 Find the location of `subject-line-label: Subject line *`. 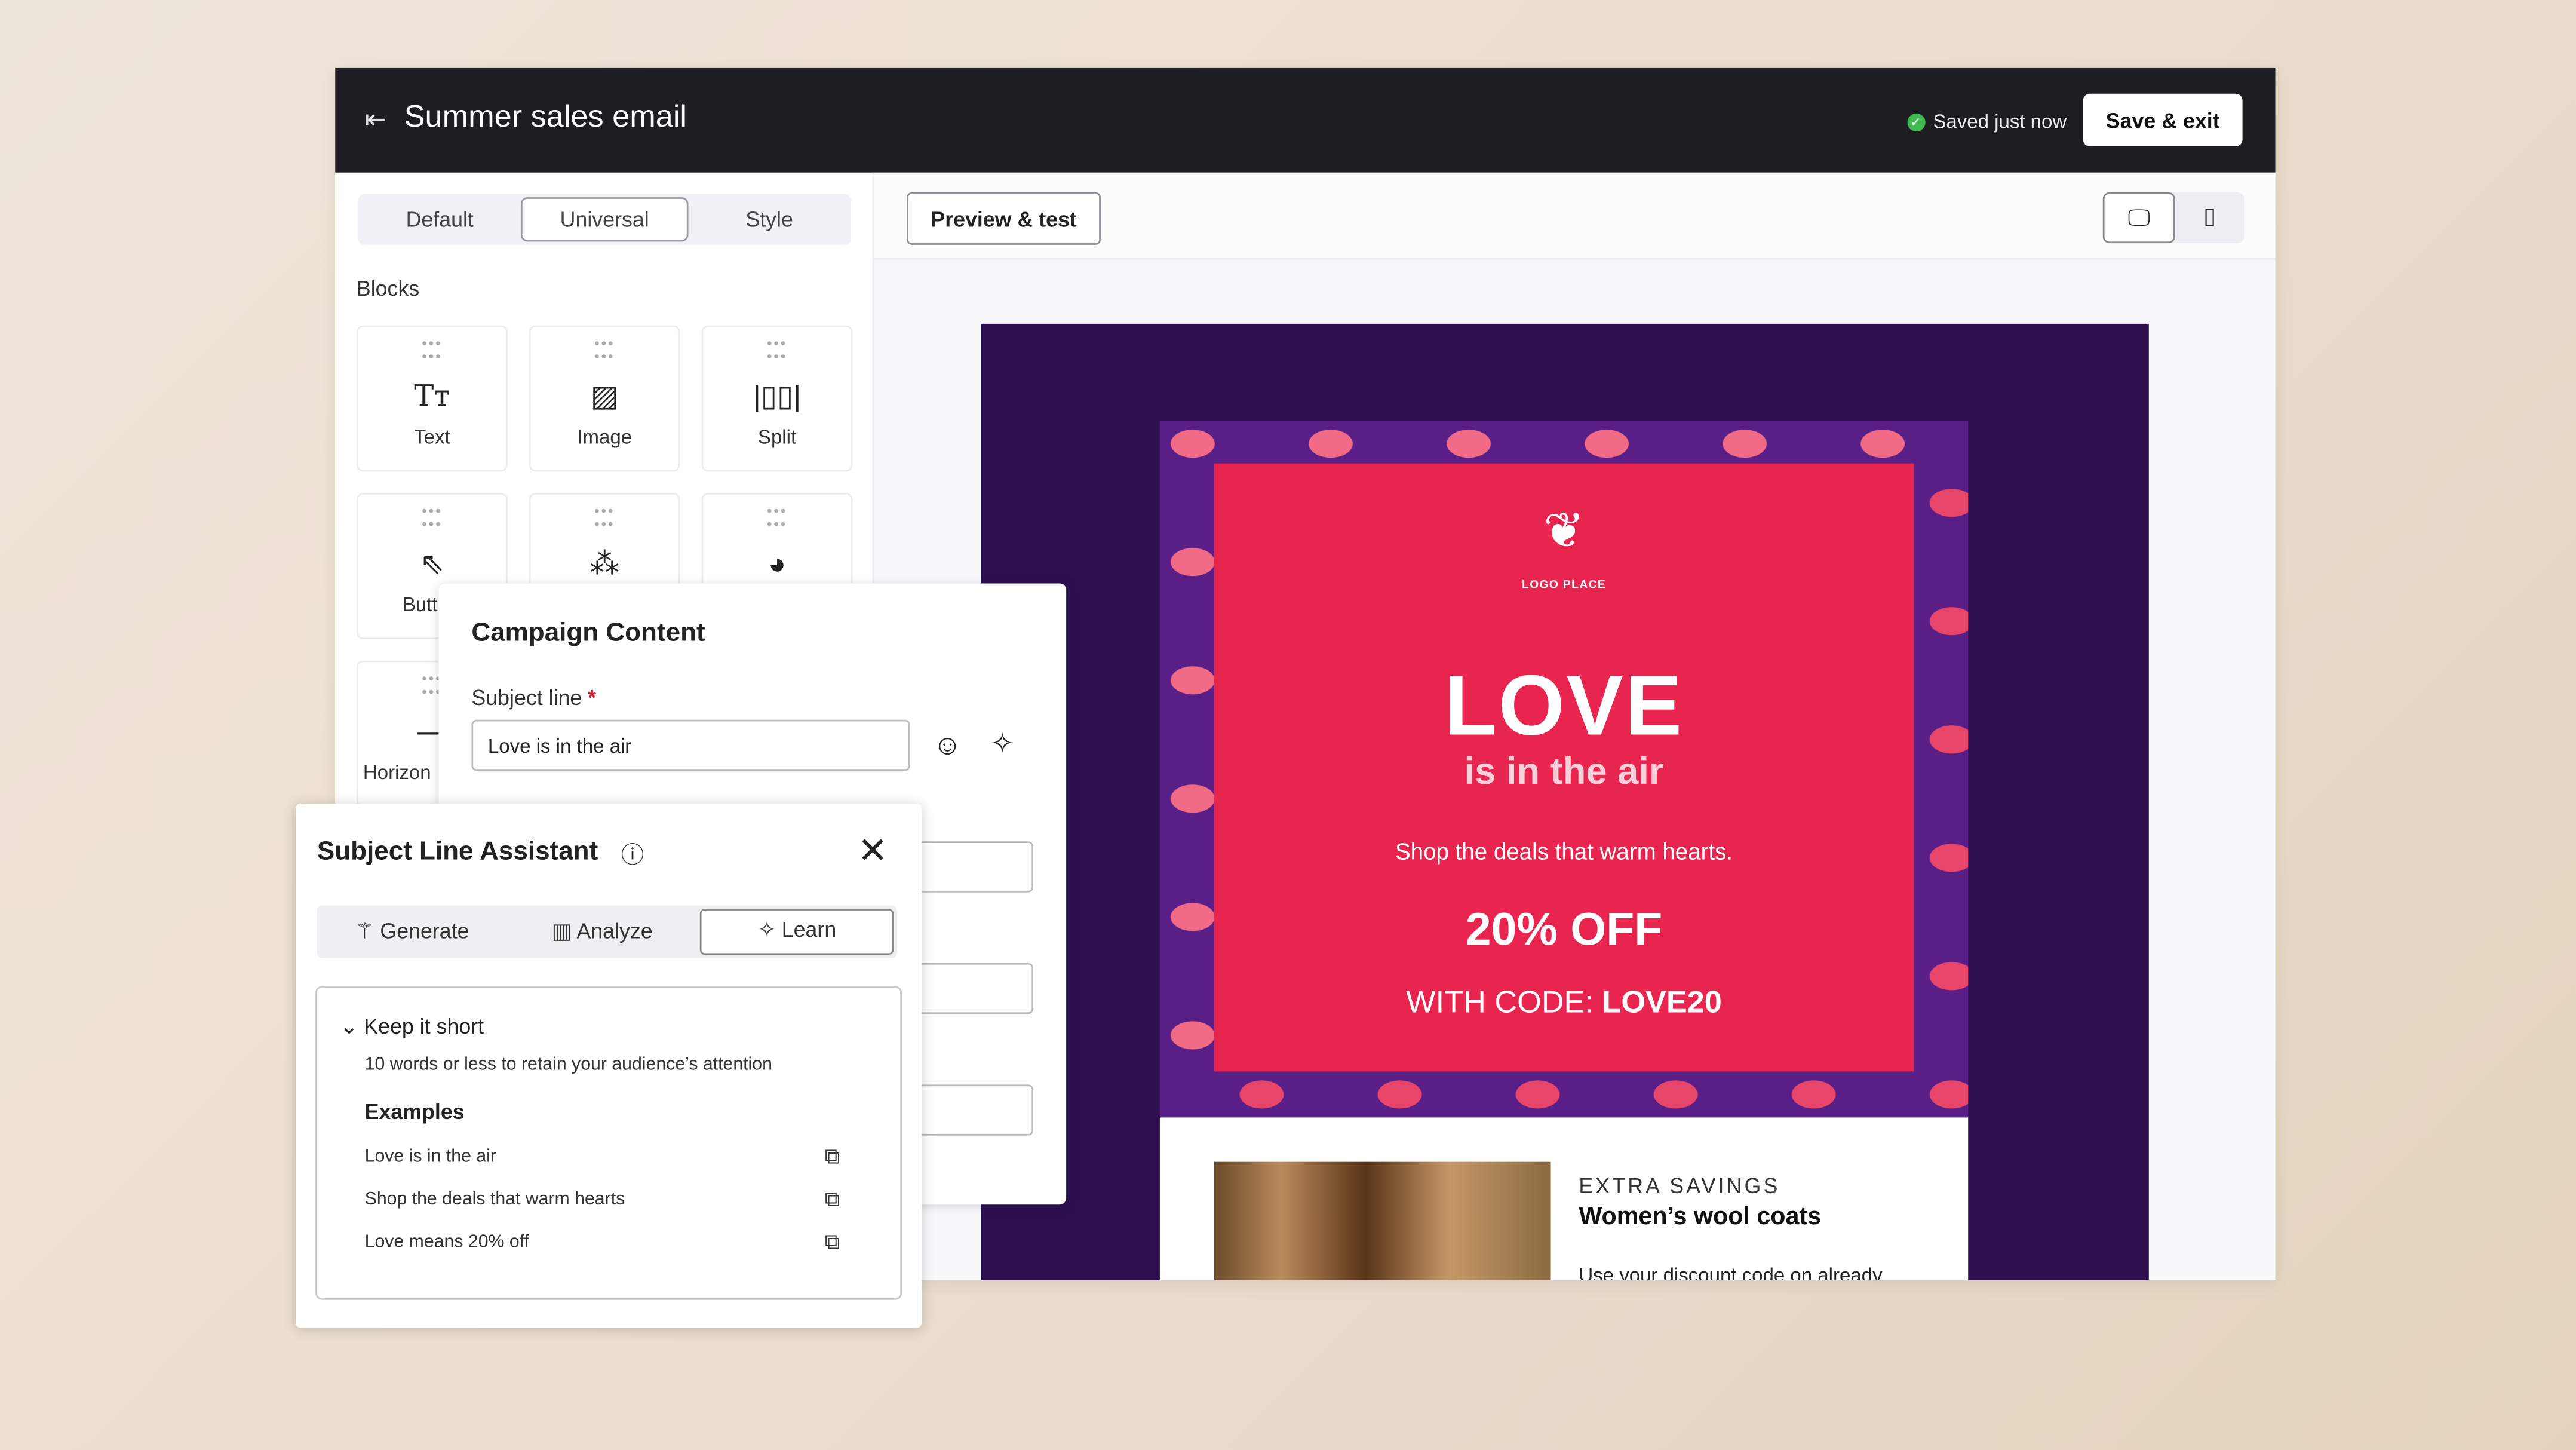

subject-line-label: Subject line * is located at coordinates (533, 698).